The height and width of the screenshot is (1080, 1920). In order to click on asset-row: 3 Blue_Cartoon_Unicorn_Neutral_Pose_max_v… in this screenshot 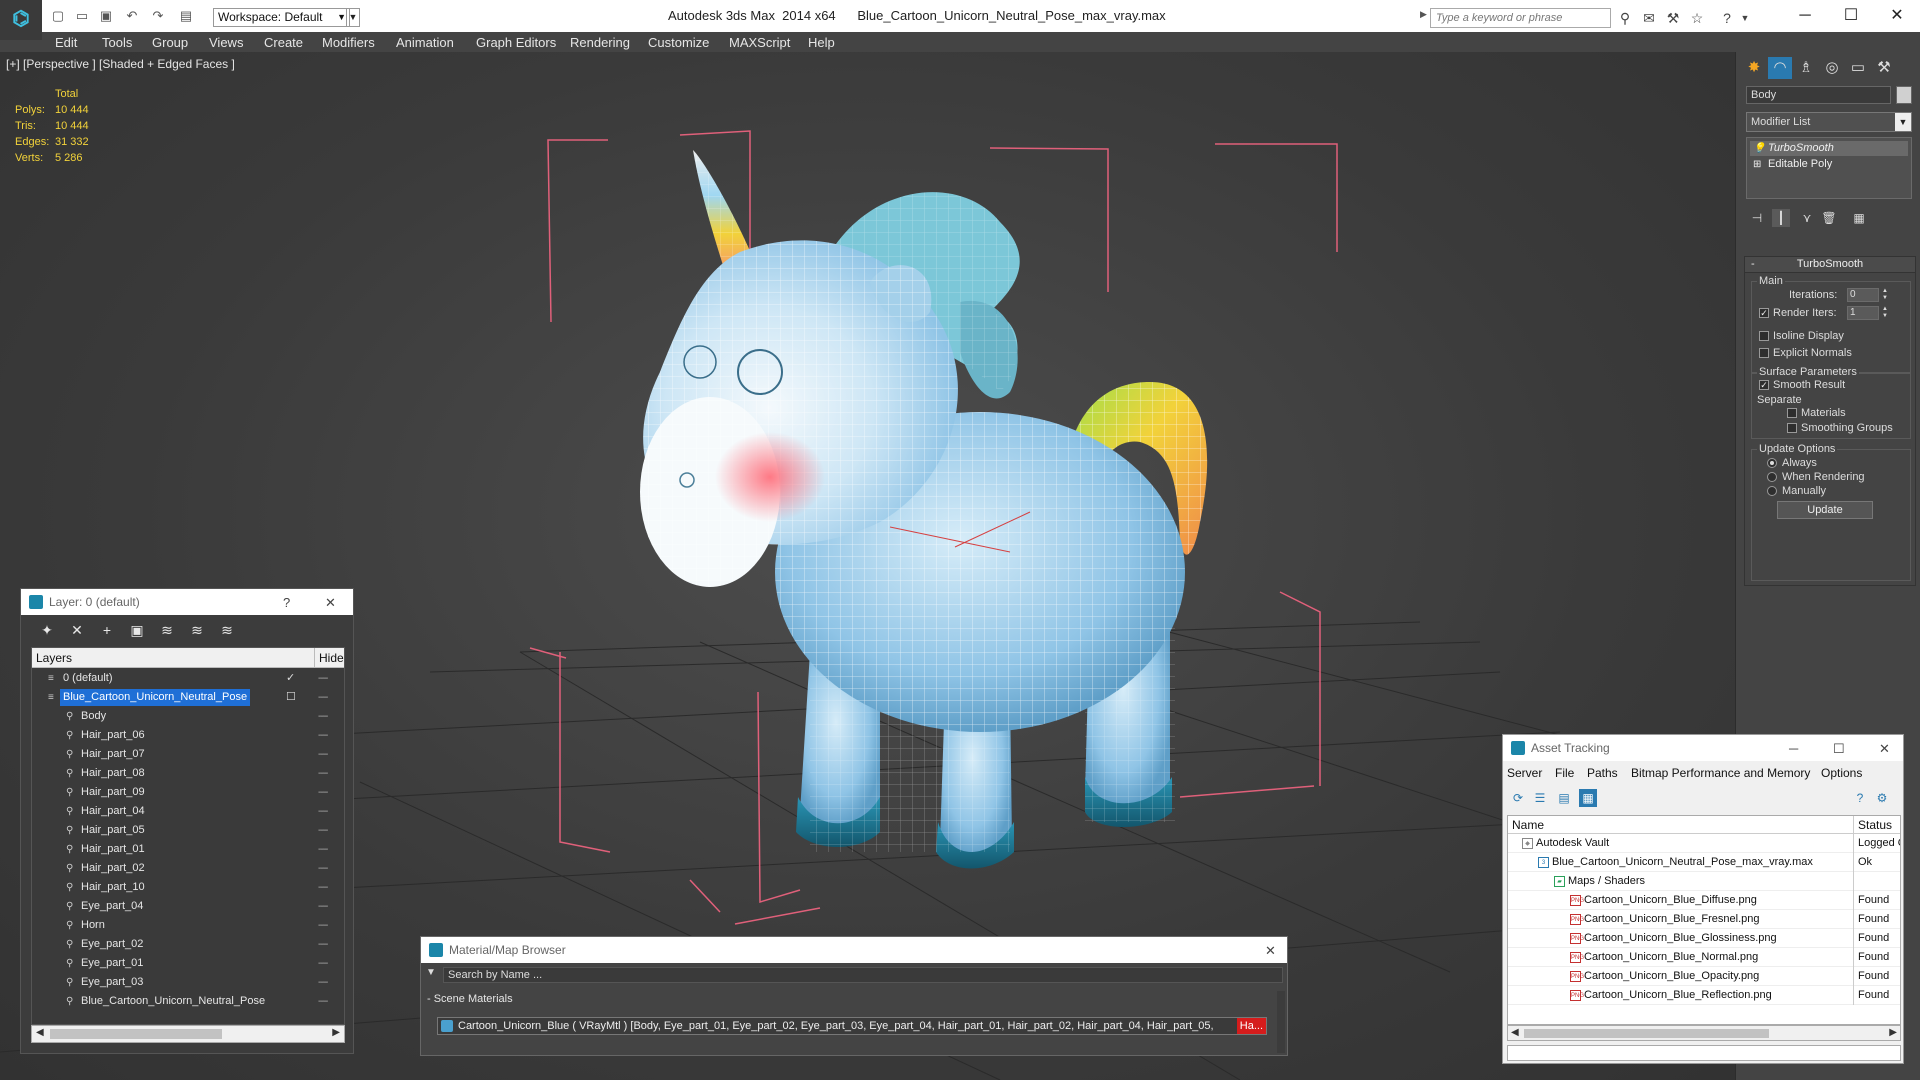, I will do `click(1704, 862)`.